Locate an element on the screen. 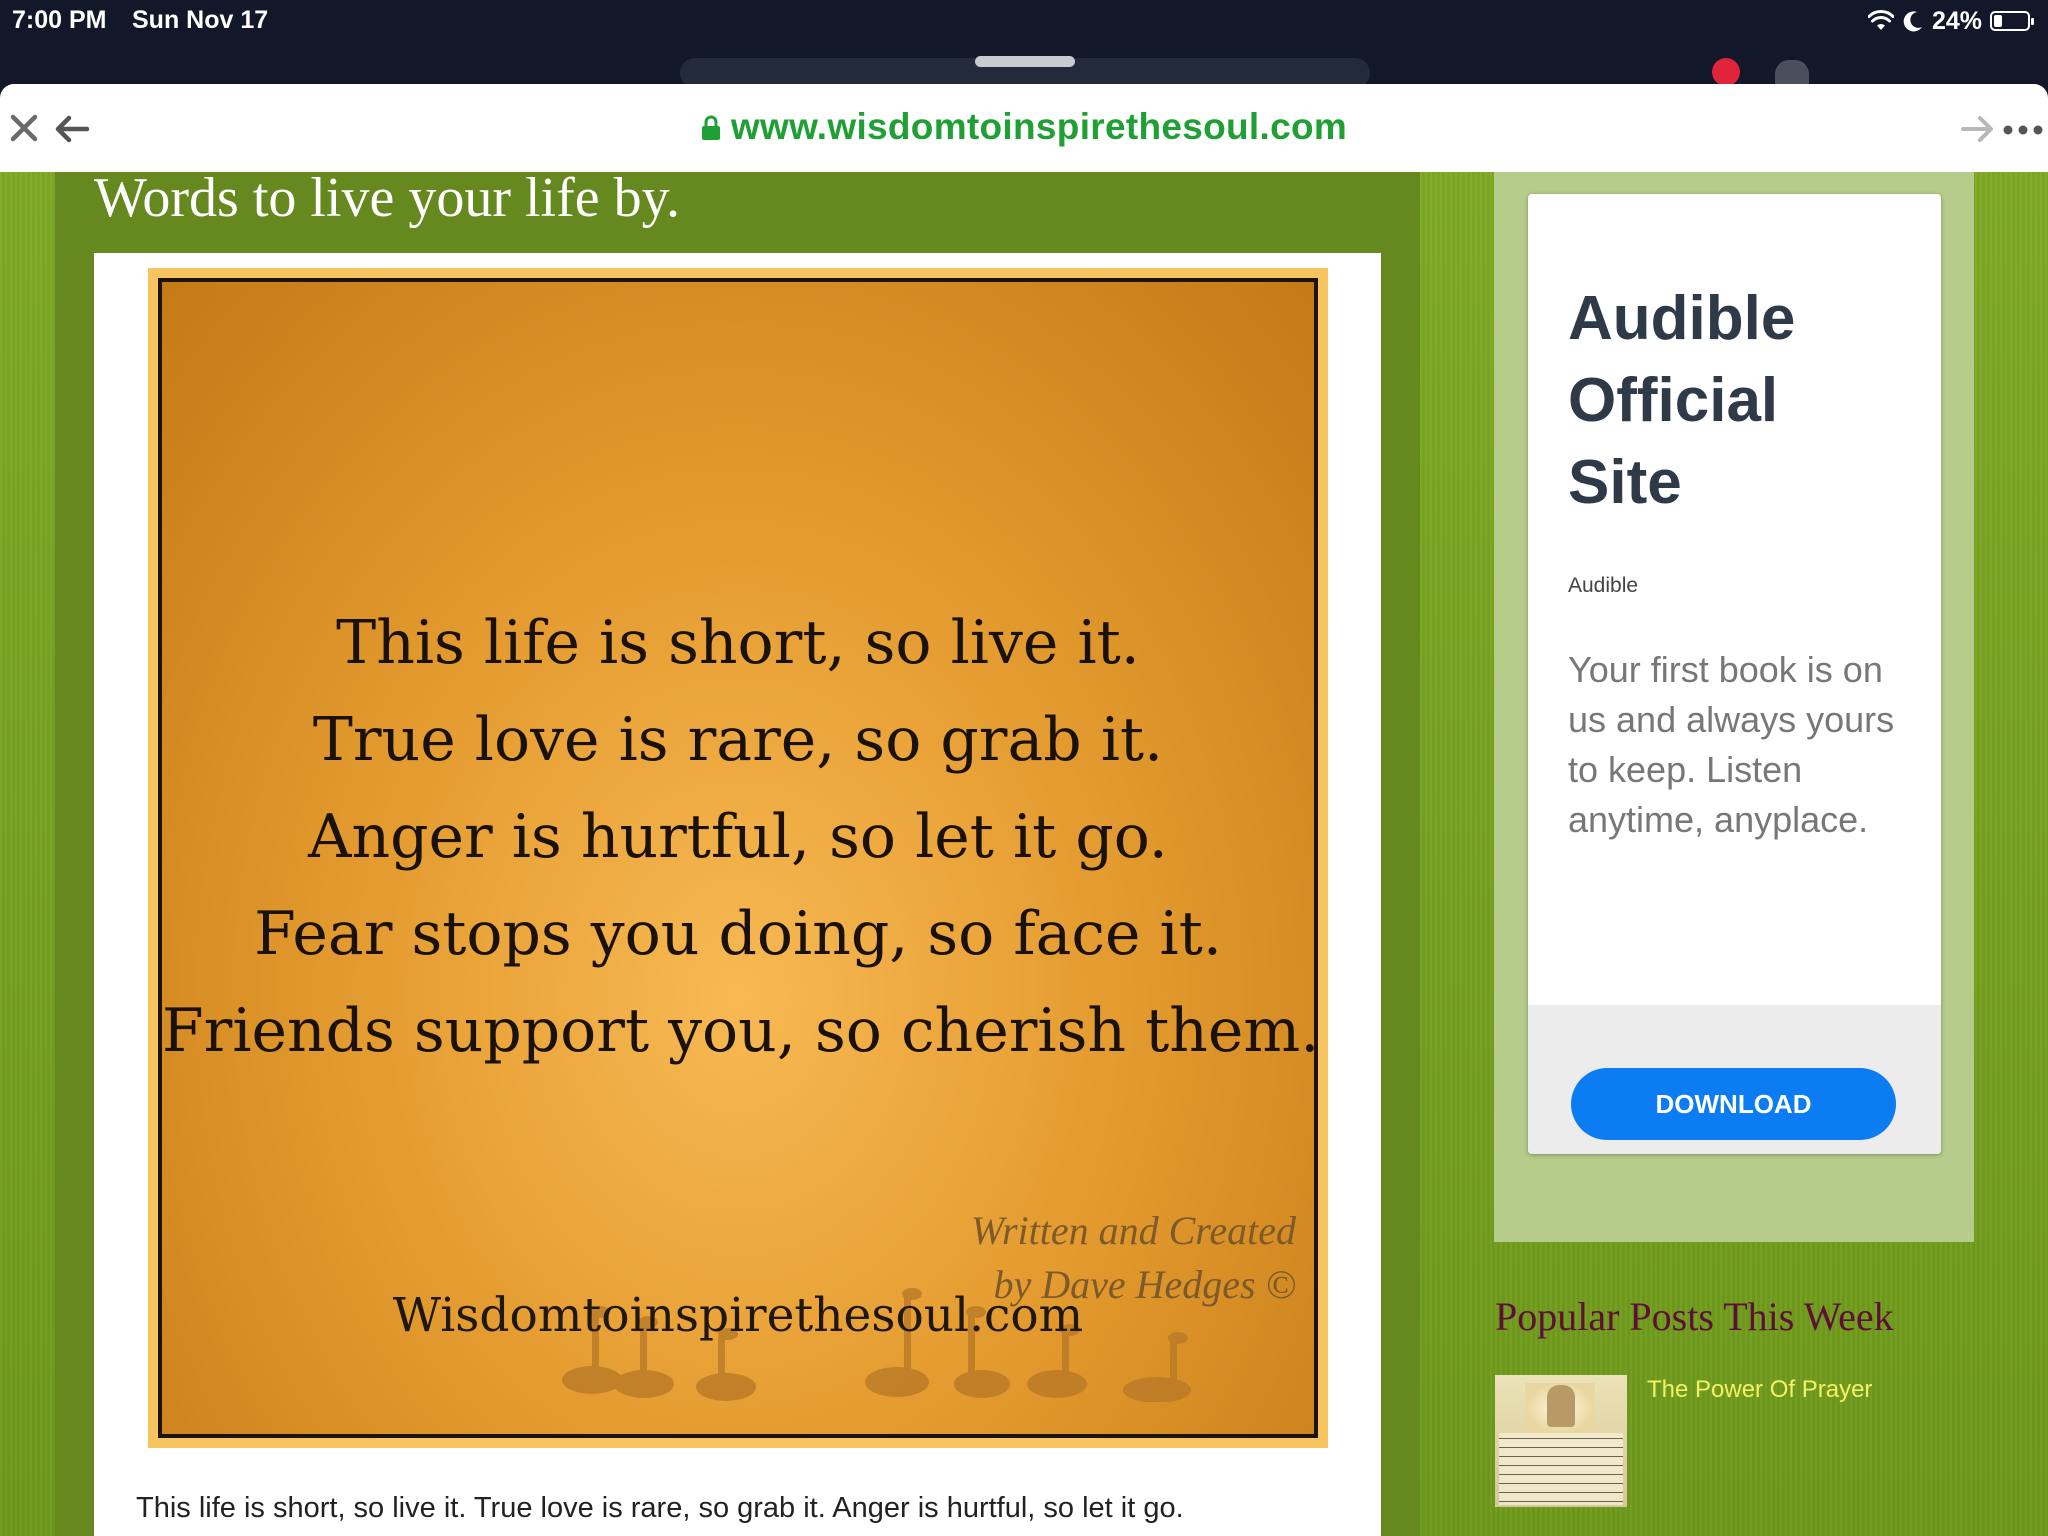 The image size is (2048, 1536). address-field: www.wisdomtoinspirethesoul.com is located at coordinates (1024, 127).